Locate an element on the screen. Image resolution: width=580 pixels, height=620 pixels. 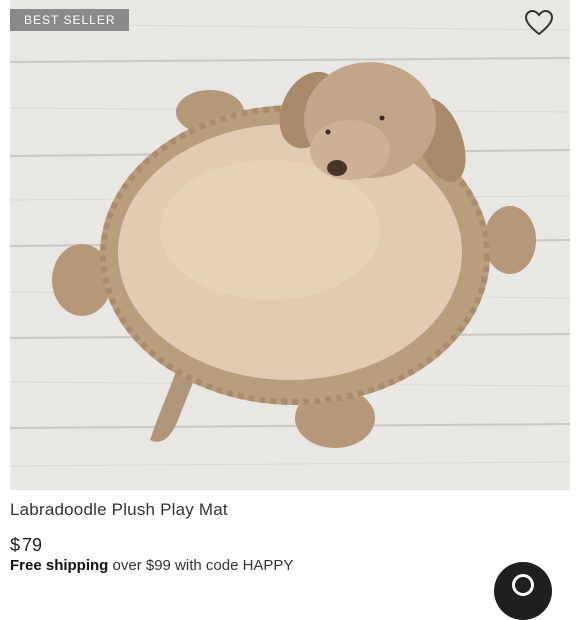
currency-symbol: $ is located at coordinates (15, 545).